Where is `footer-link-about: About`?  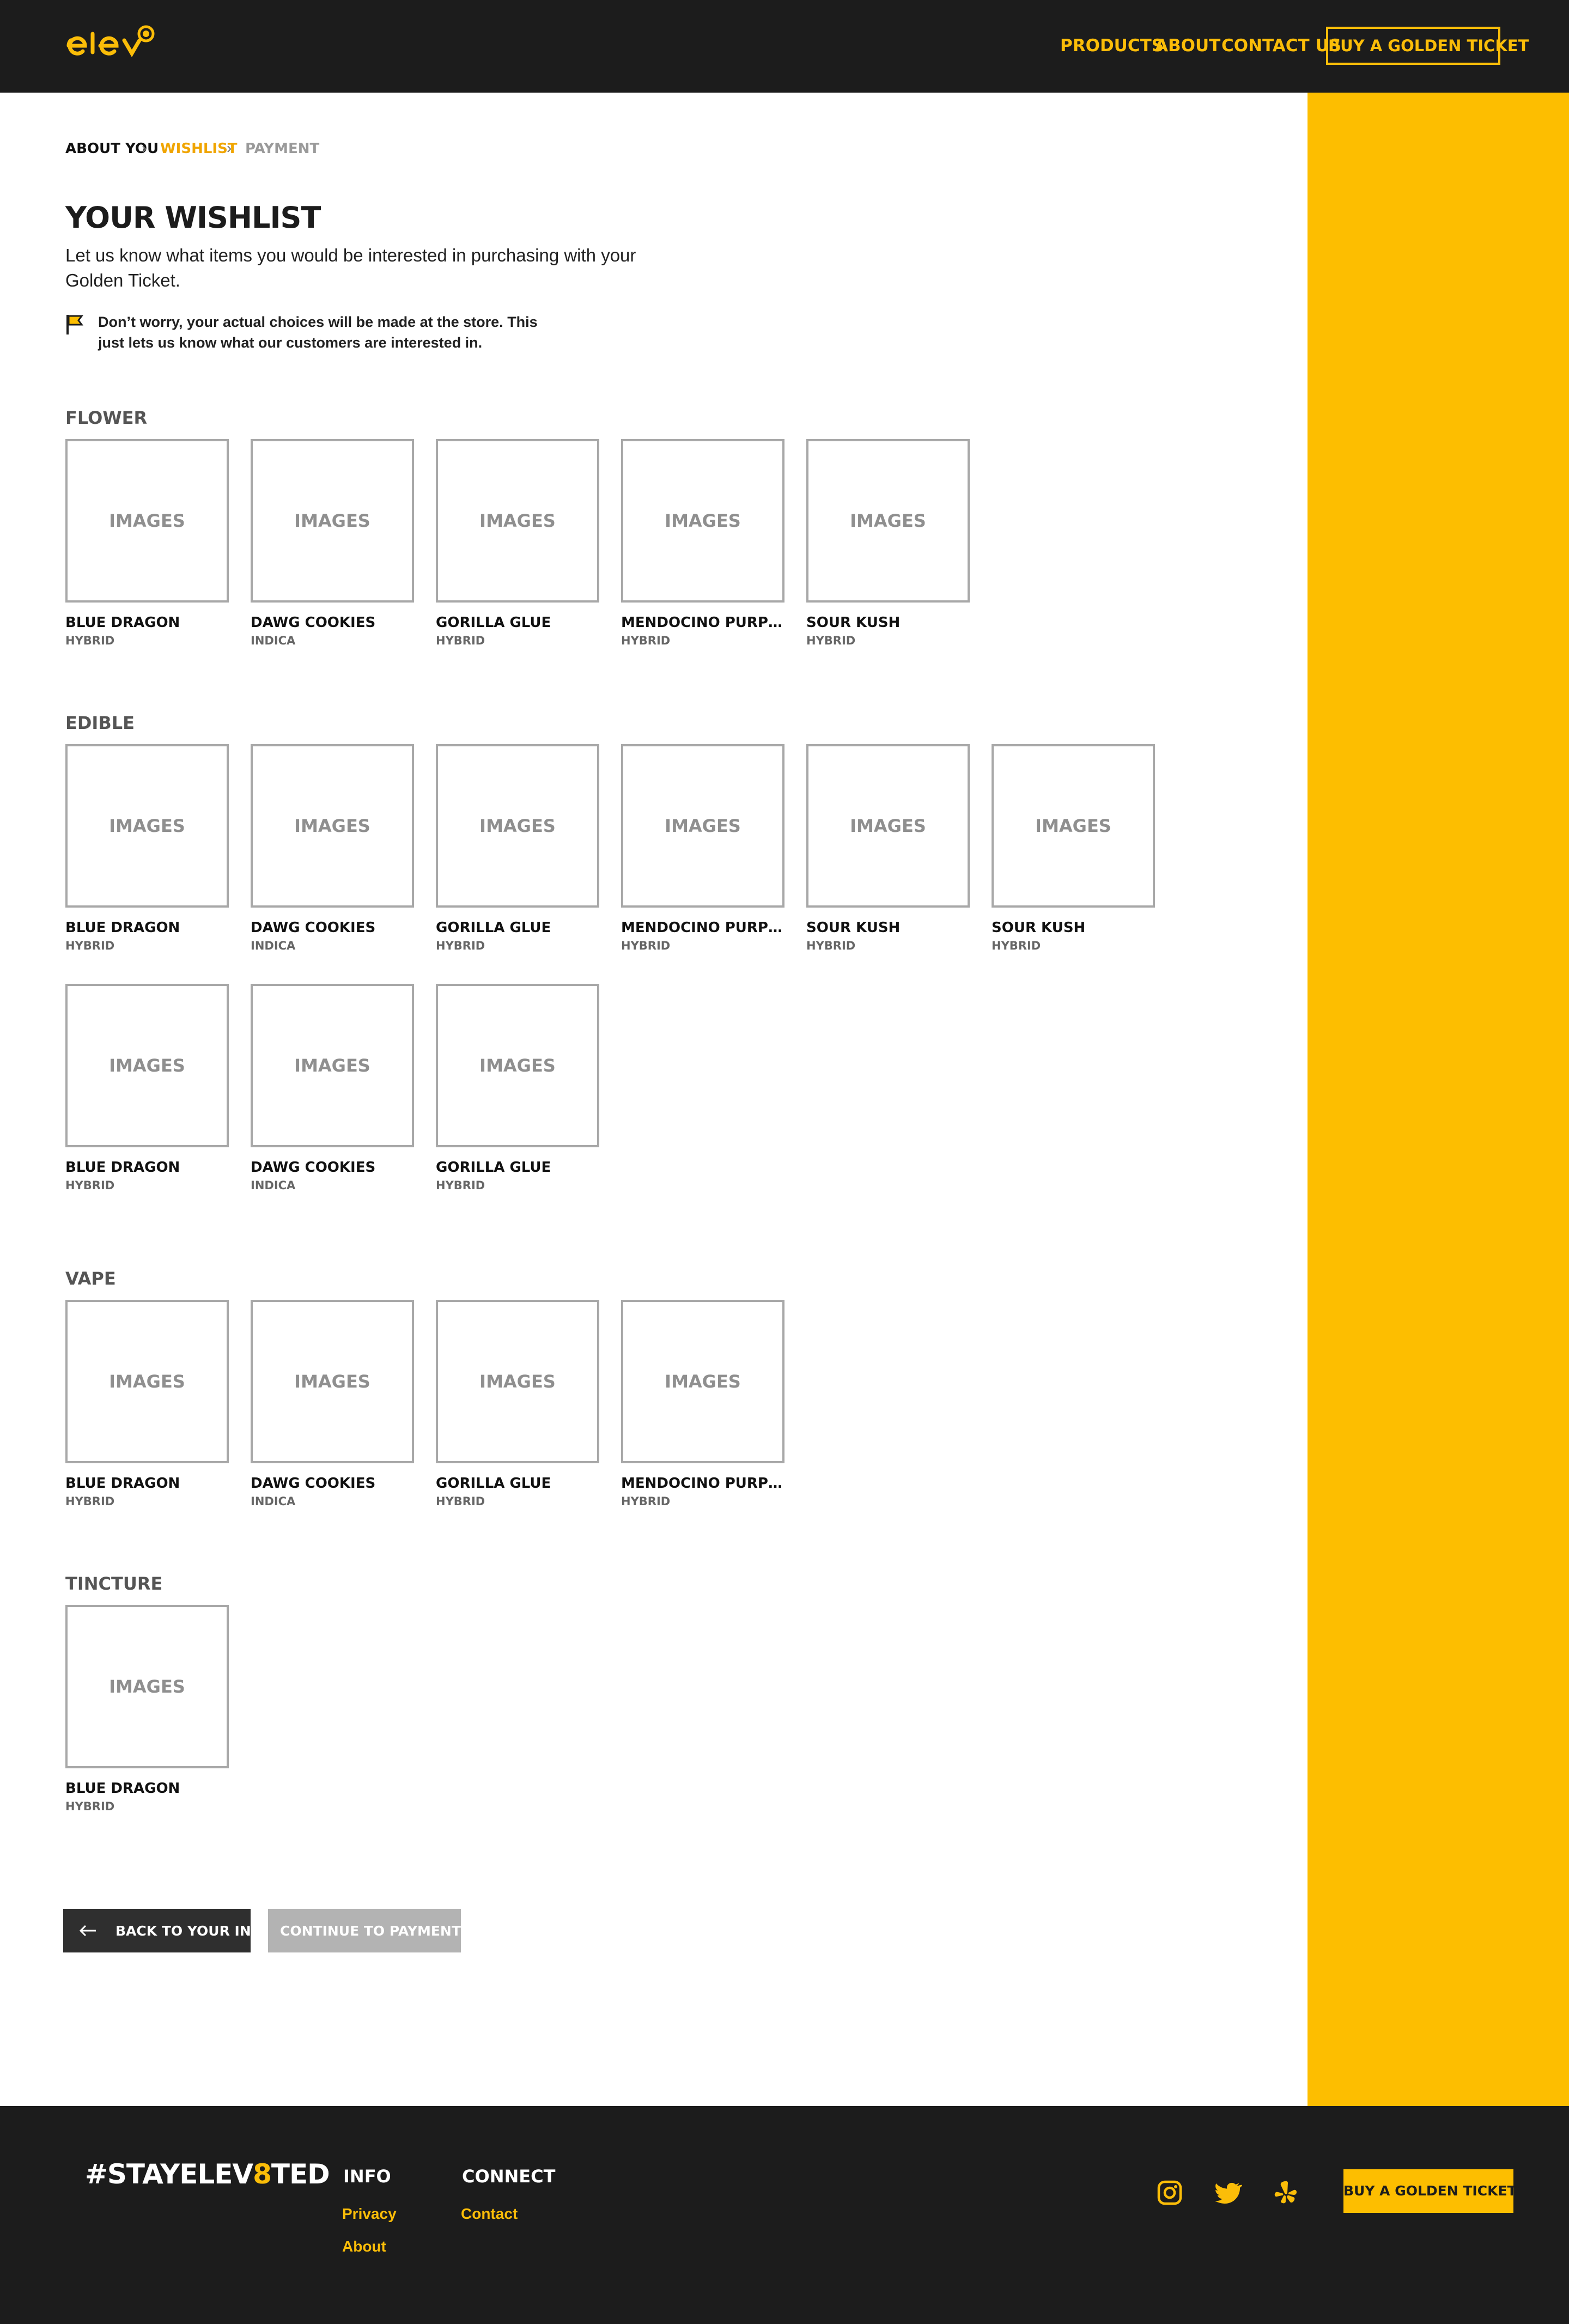
footer-link-about: About is located at coordinates (364, 2246).